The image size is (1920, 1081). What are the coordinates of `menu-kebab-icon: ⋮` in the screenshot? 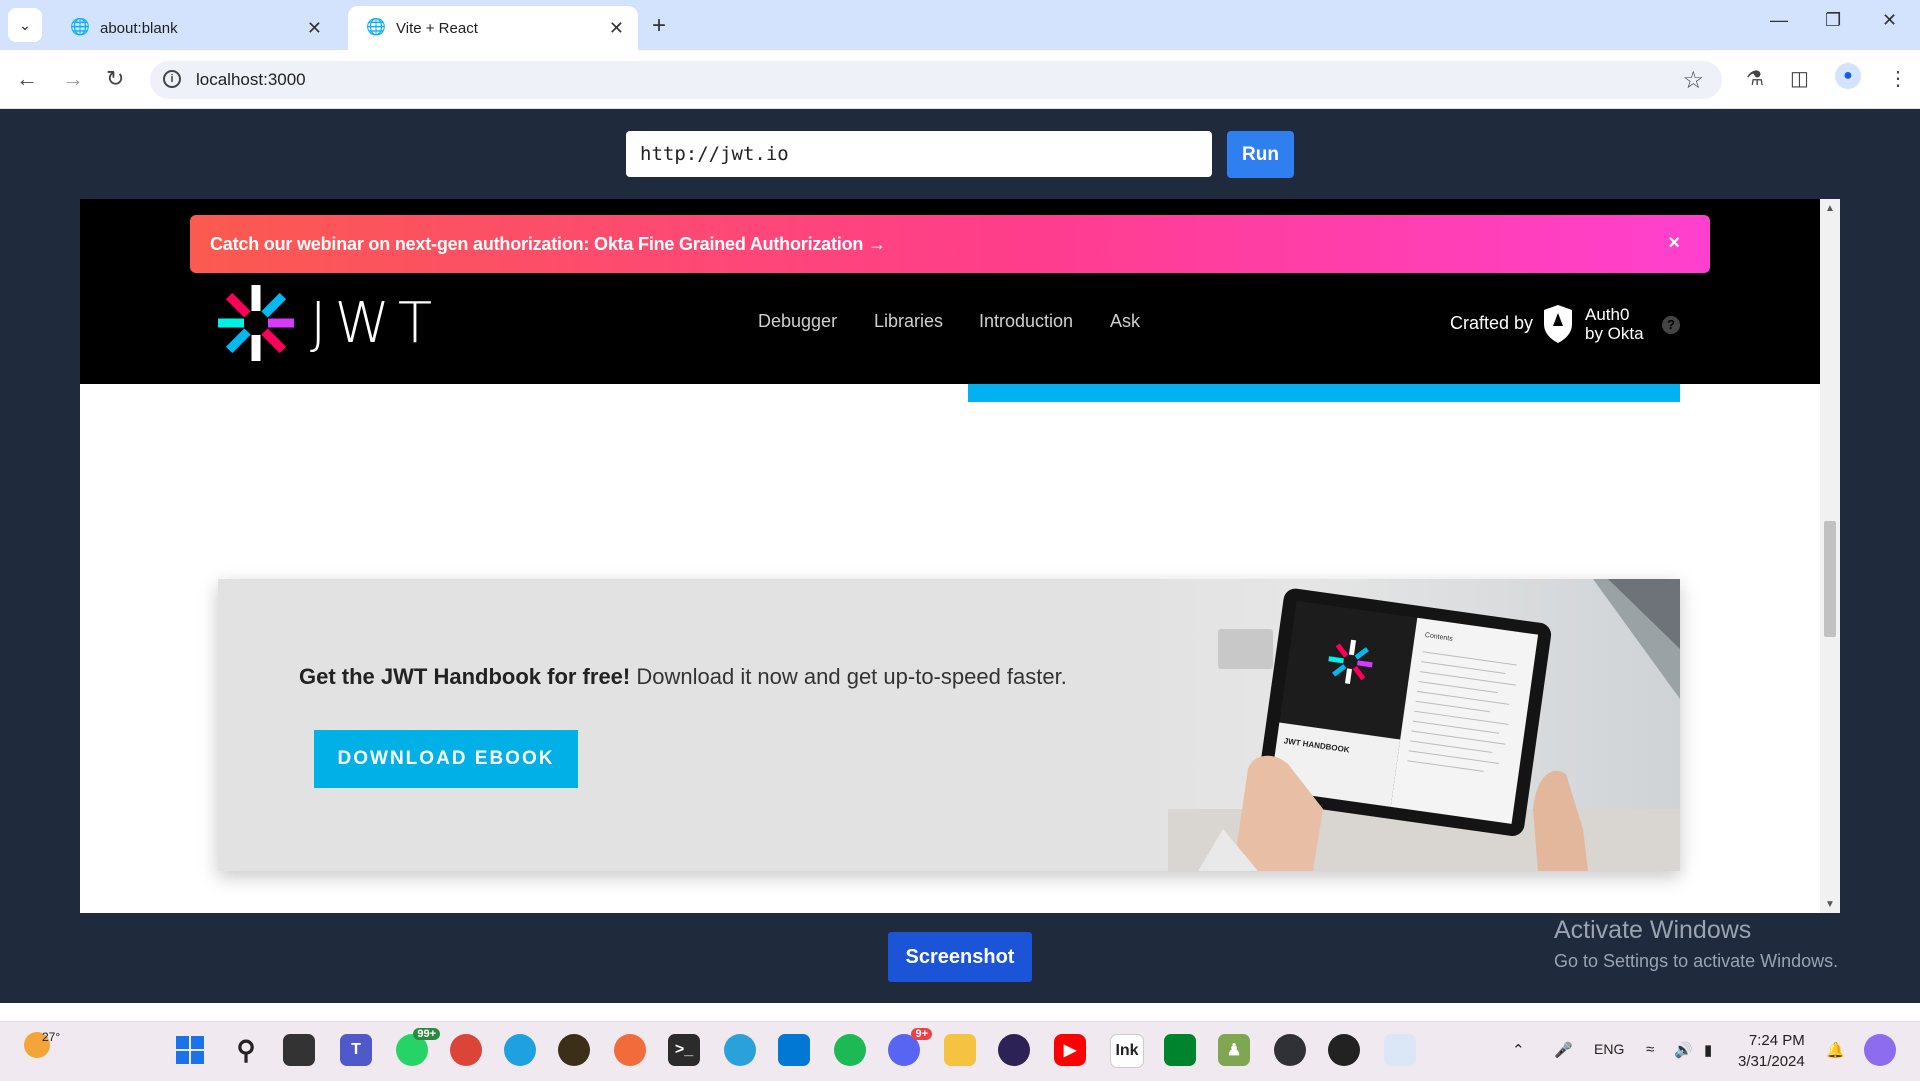 It's located at (1898, 78).